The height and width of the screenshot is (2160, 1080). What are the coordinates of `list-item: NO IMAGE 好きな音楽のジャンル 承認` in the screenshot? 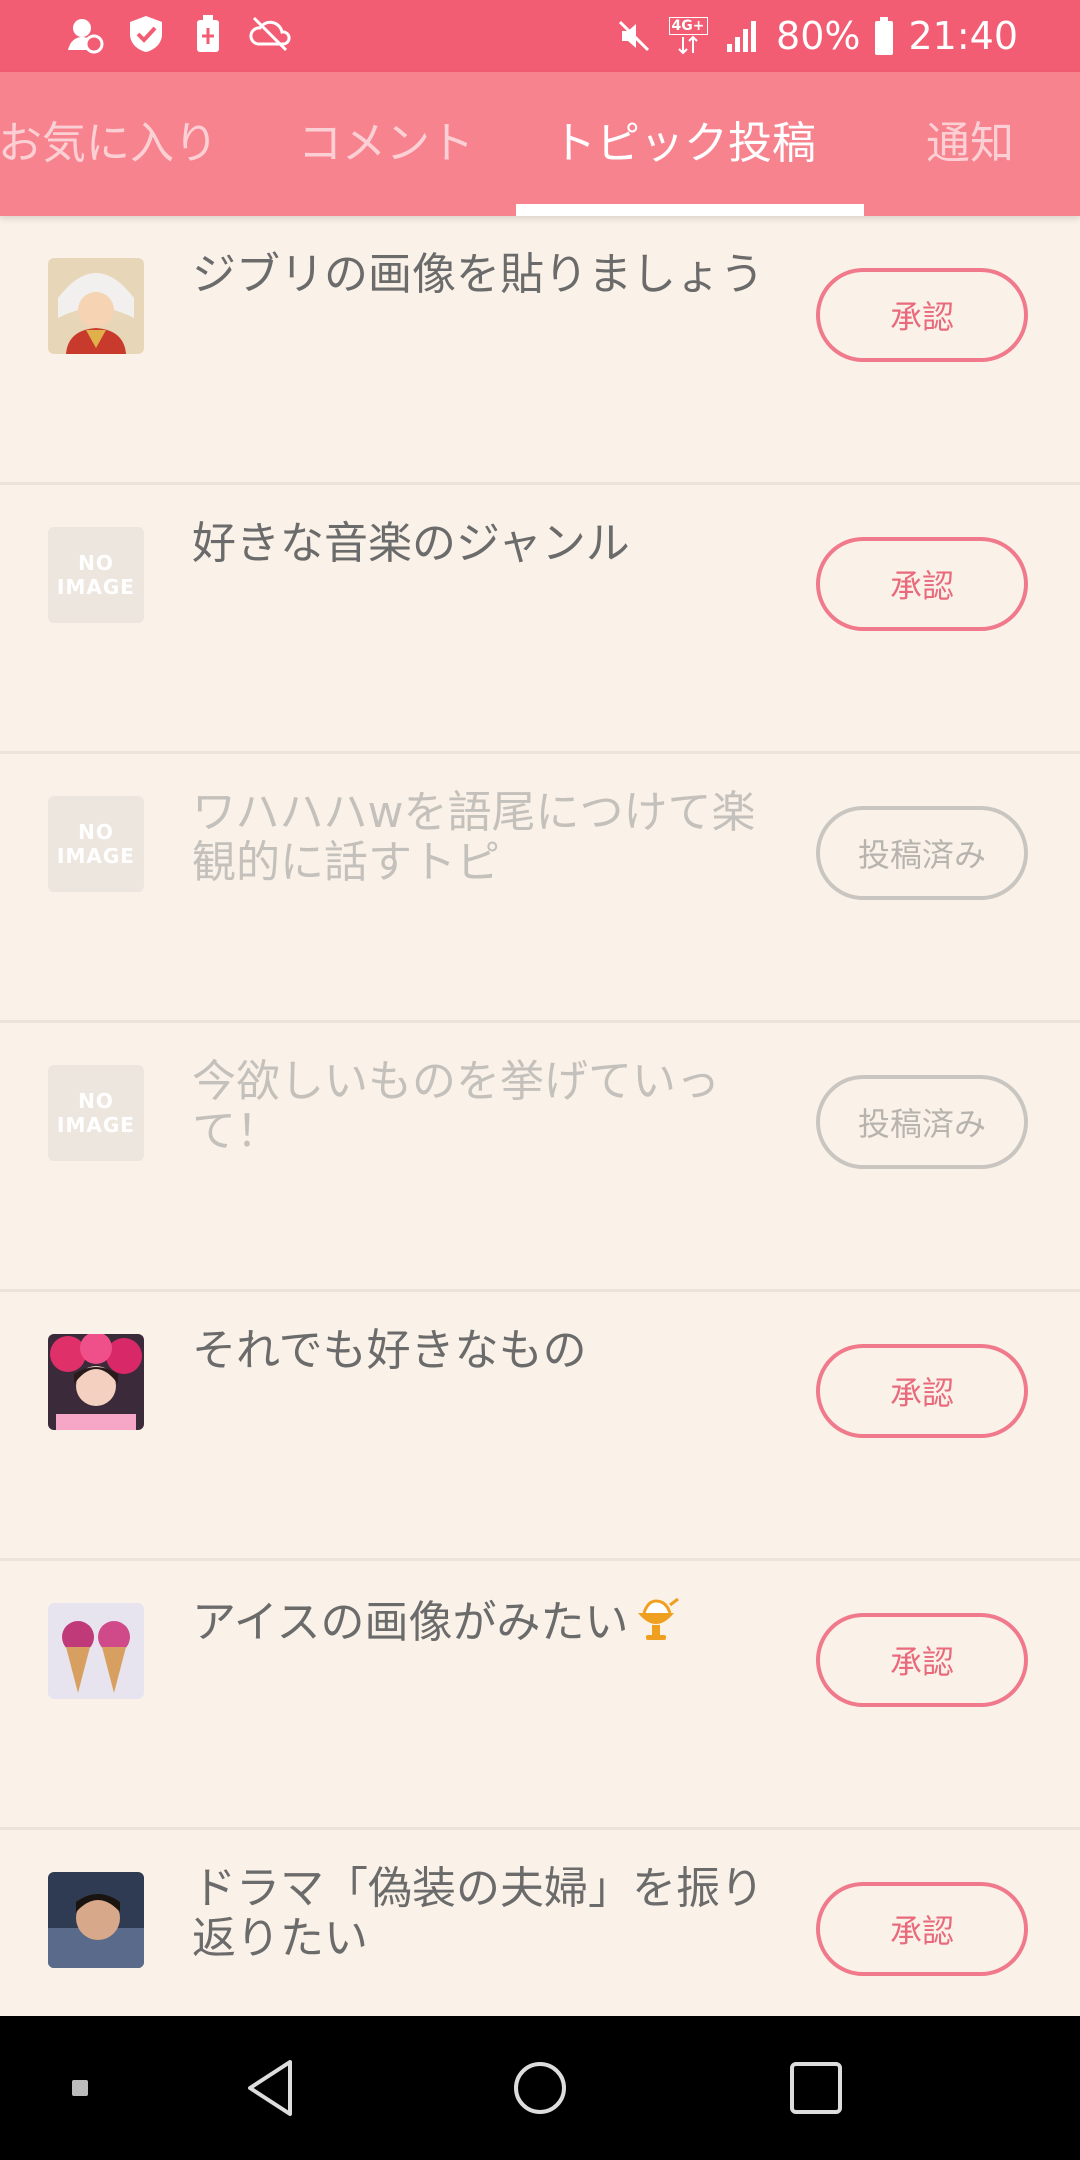 It's located at (540, 619).